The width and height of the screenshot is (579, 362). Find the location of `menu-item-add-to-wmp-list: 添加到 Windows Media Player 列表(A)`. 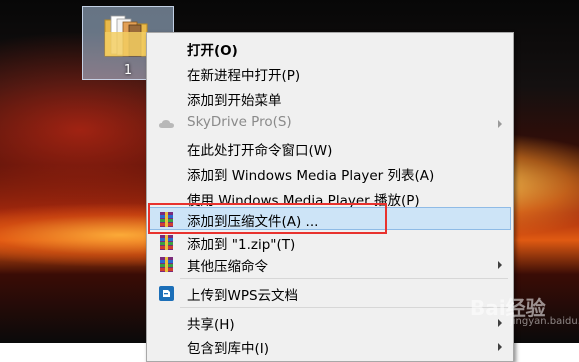

menu-item-add-to-wmp-list: 添加到 Windows Media Player 列表(A) is located at coordinates (330, 172).